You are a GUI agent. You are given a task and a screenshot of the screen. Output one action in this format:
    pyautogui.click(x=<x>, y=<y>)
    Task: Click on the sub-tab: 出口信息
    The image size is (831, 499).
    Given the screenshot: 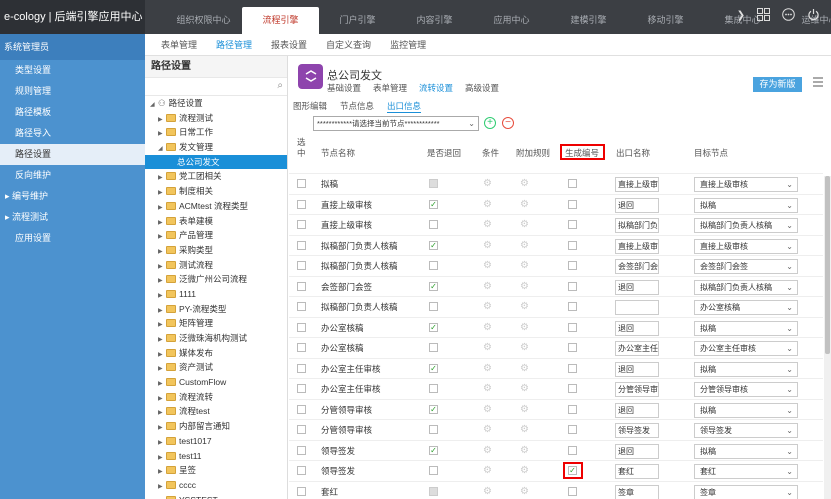 What is the action you would take?
    pyautogui.click(x=404, y=106)
    